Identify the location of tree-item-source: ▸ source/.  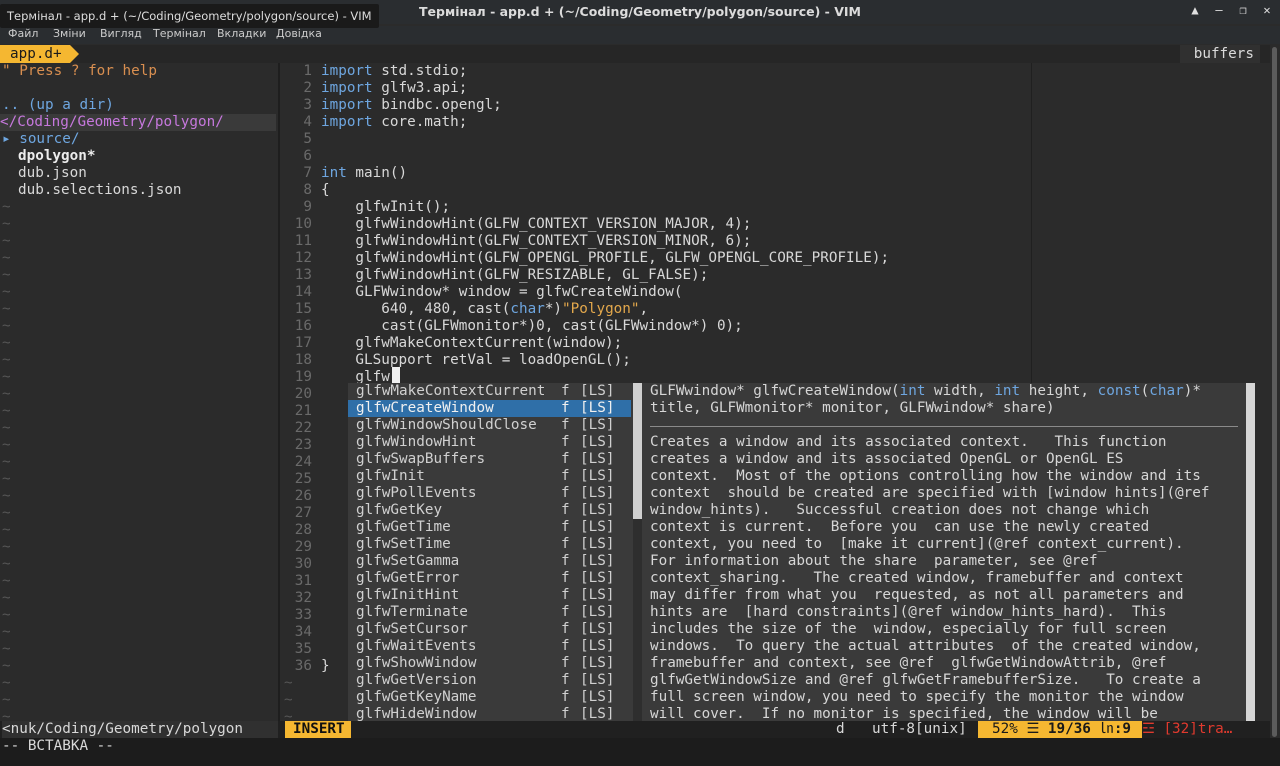
(40, 139).